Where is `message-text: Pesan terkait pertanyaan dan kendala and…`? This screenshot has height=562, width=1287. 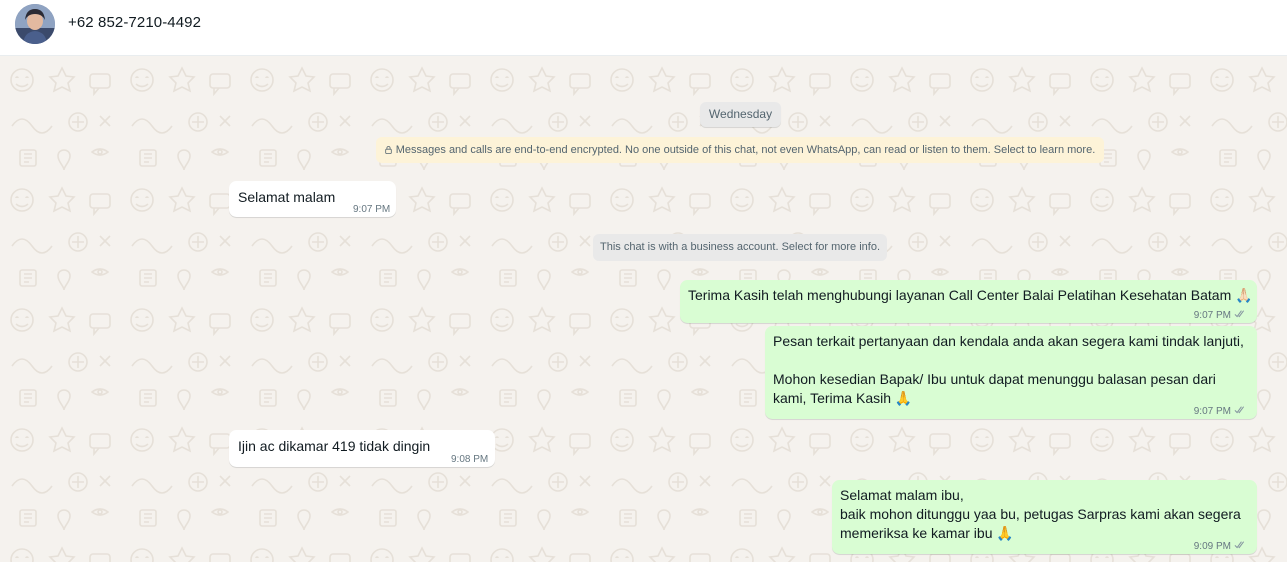
message-text: Pesan terkait pertanyaan dan kendala and… is located at coordinates (1008, 369).